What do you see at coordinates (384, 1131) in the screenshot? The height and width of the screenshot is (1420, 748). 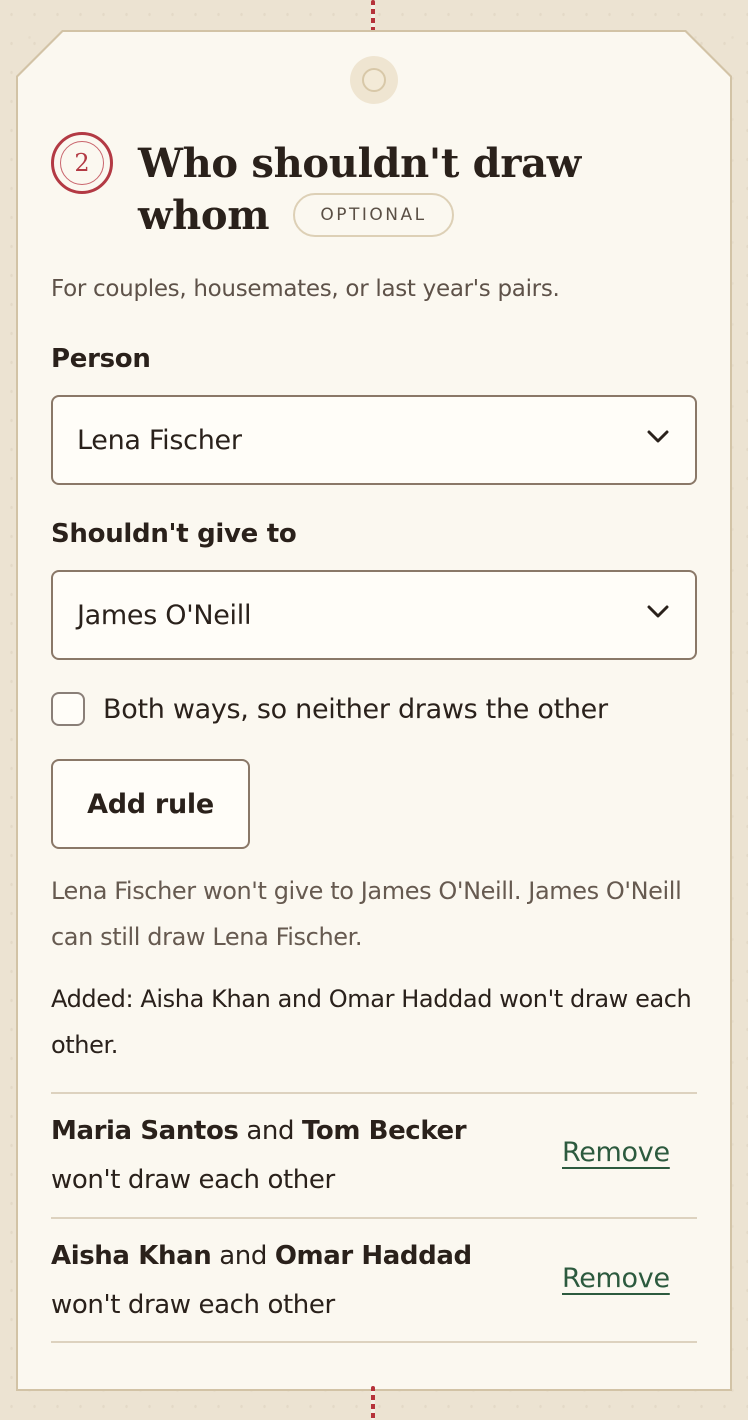 I see `rule-person-b: Tom Becker` at bounding box center [384, 1131].